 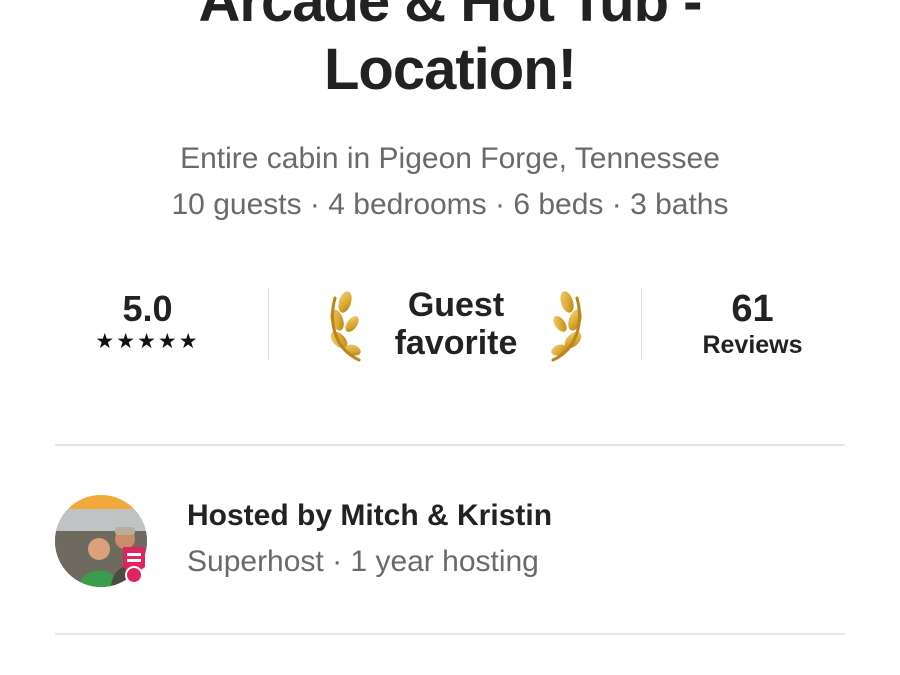 I want to click on guest-favorite-label: Guest favorite, so click(x=456, y=324).